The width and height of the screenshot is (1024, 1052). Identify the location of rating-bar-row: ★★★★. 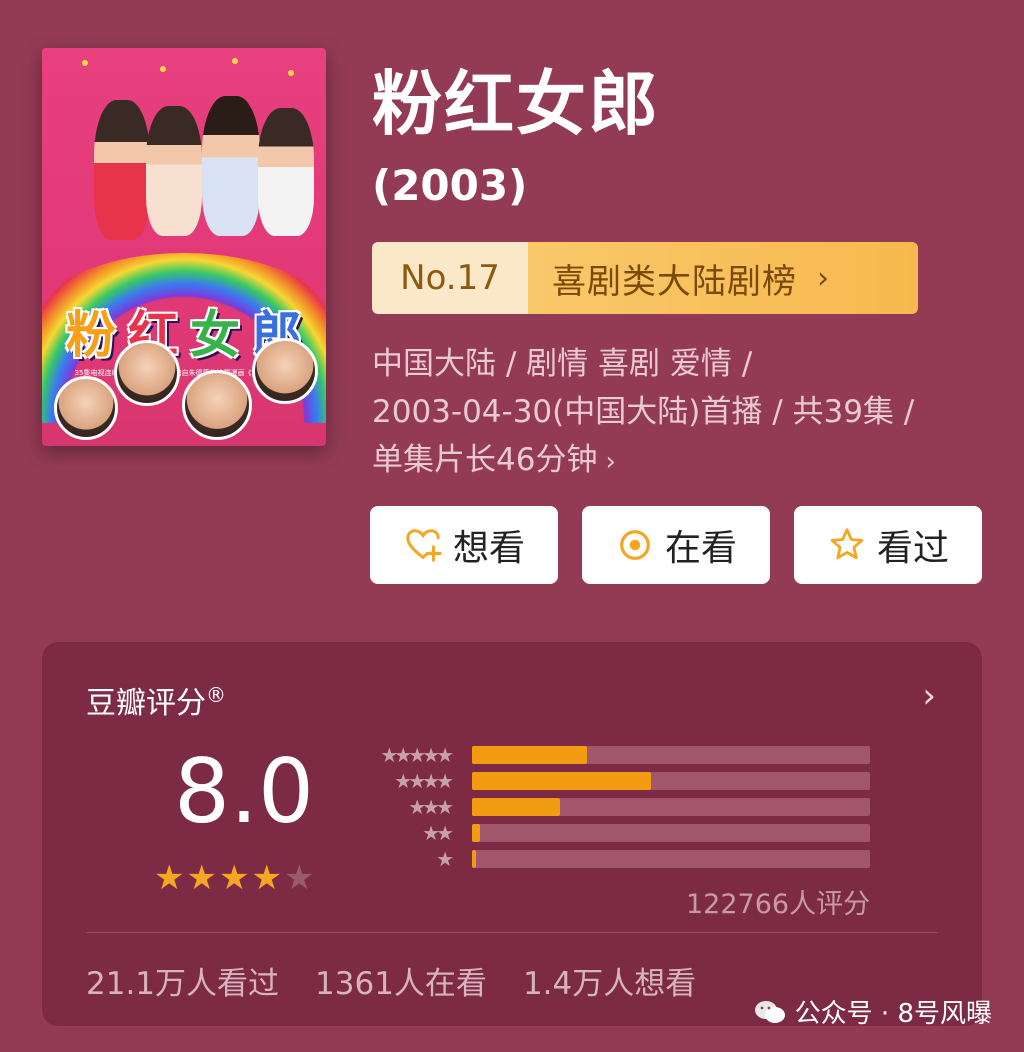
(614, 781).